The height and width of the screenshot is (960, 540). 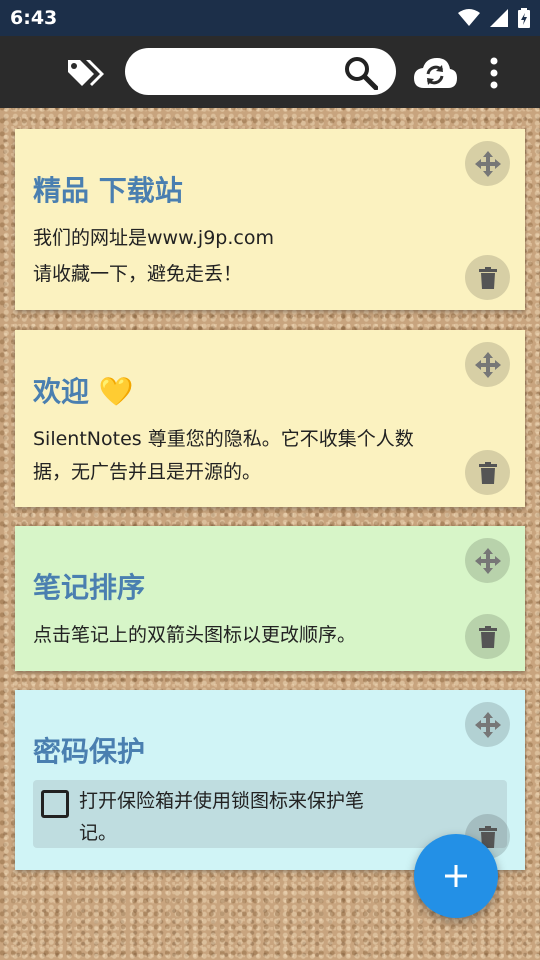 What do you see at coordinates (195, 635) in the screenshot?
I see `note-text: 点击笔记上的双箭头图标以更改顺序。` at bounding box center [195, 635].